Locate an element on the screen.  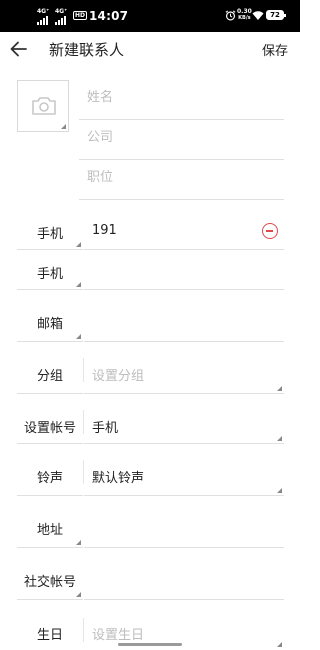
save-button: 保存 is located at coordinates (275, 49).